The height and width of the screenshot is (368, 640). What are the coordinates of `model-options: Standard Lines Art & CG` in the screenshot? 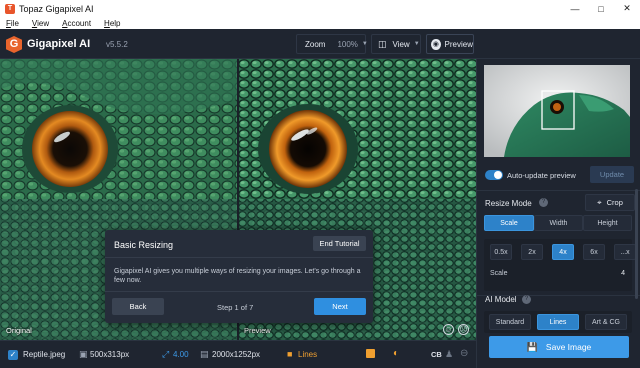 It's located at (558, 322).